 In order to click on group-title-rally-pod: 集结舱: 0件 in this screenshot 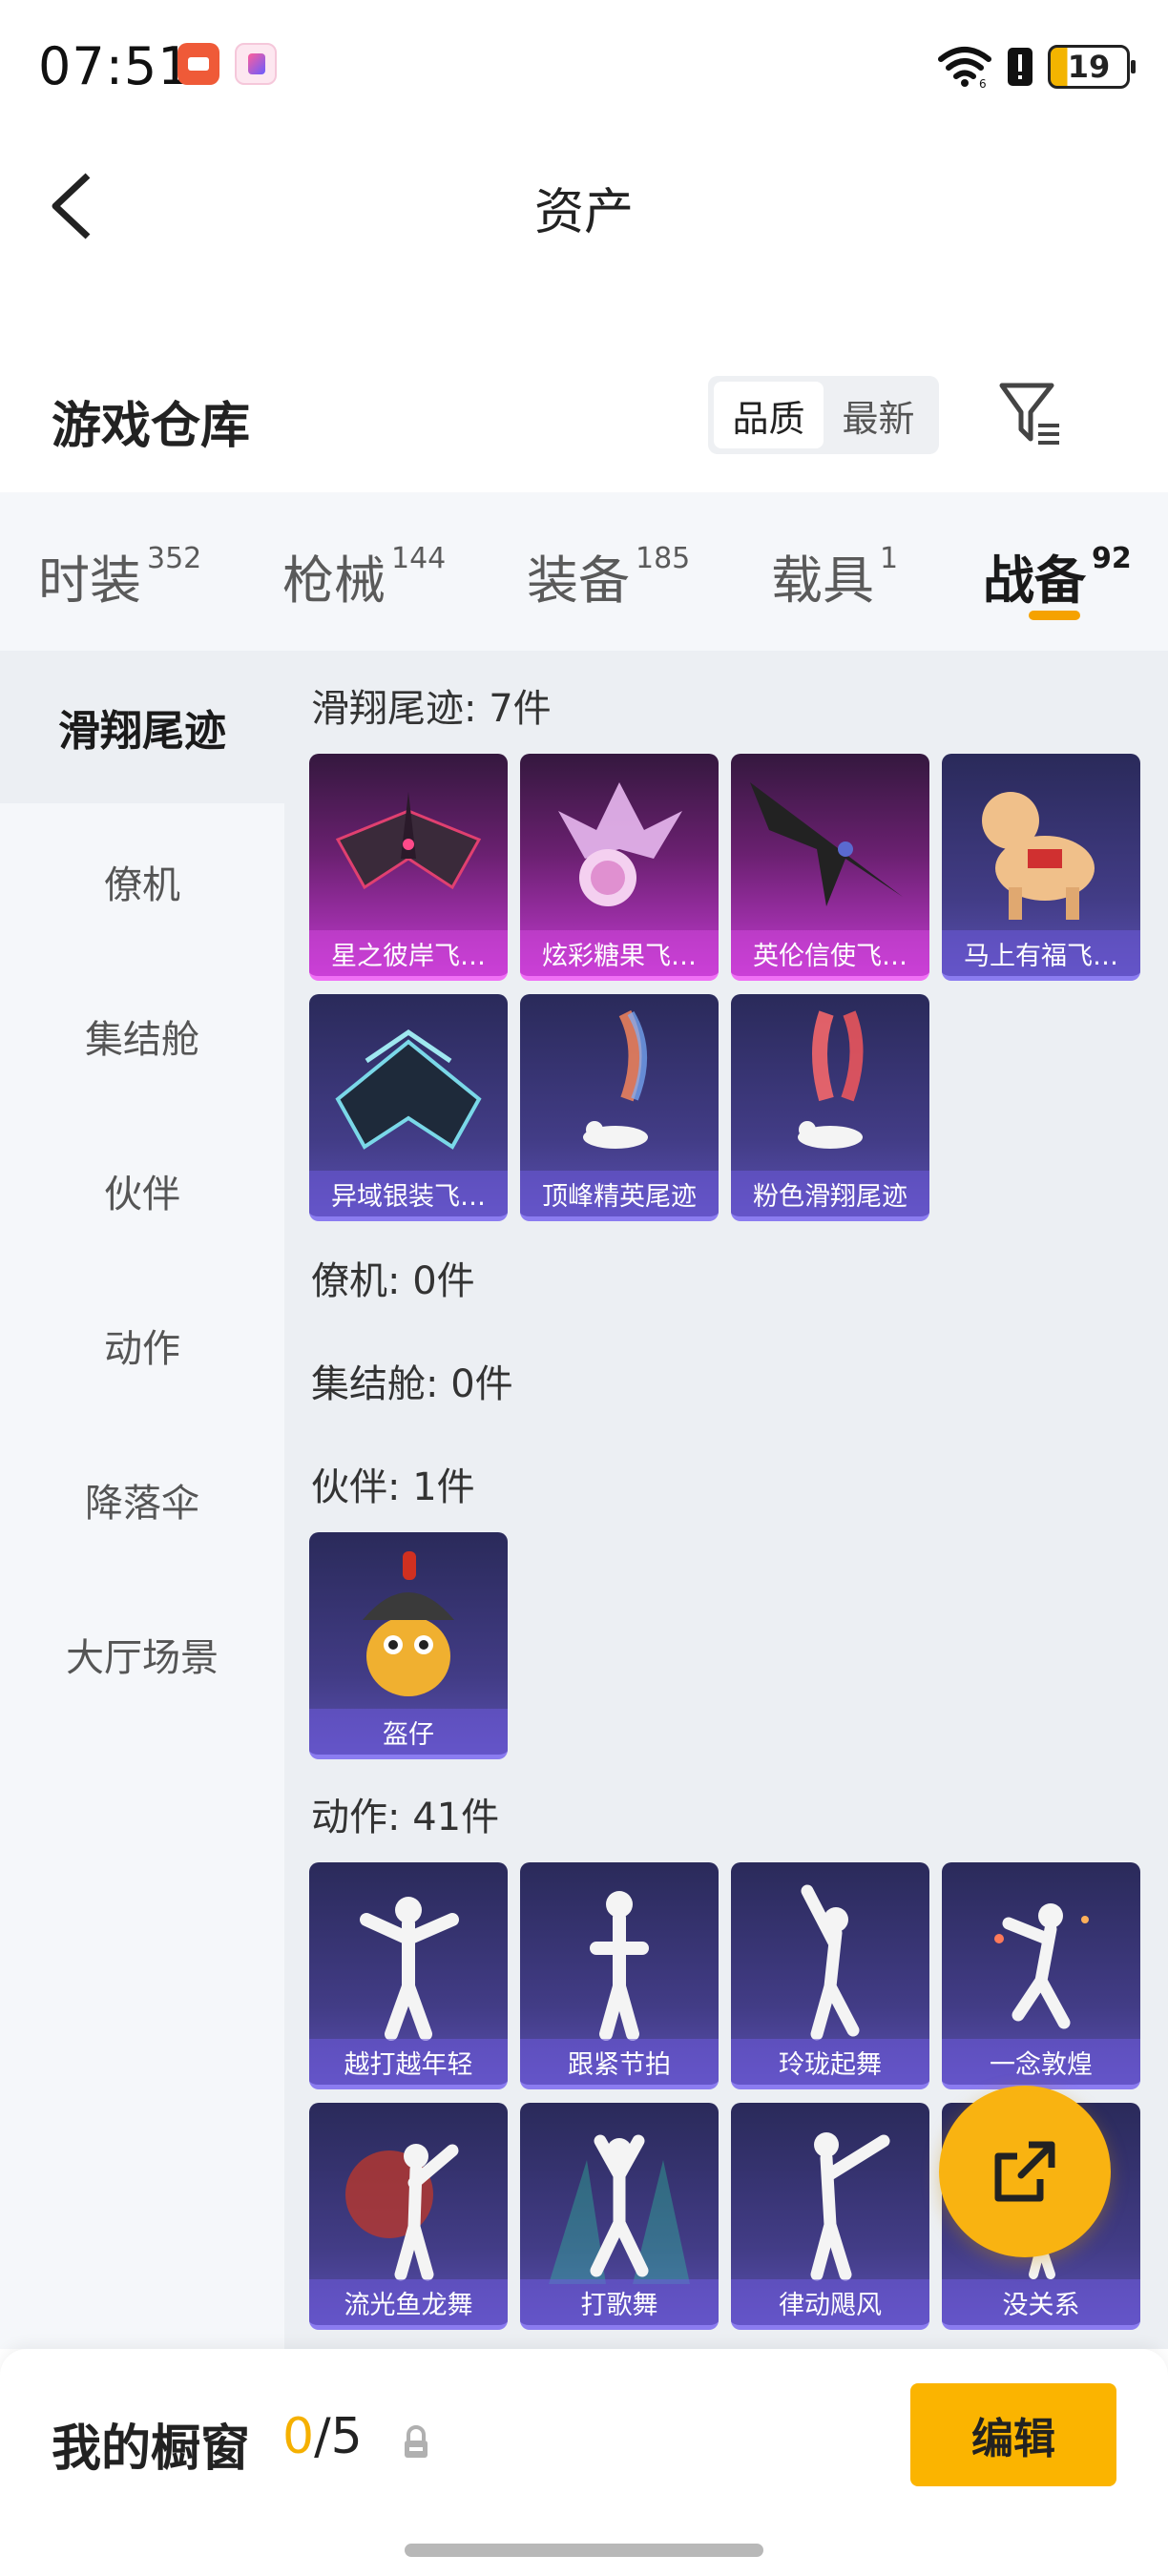, I will do `click(412, 1384)`.